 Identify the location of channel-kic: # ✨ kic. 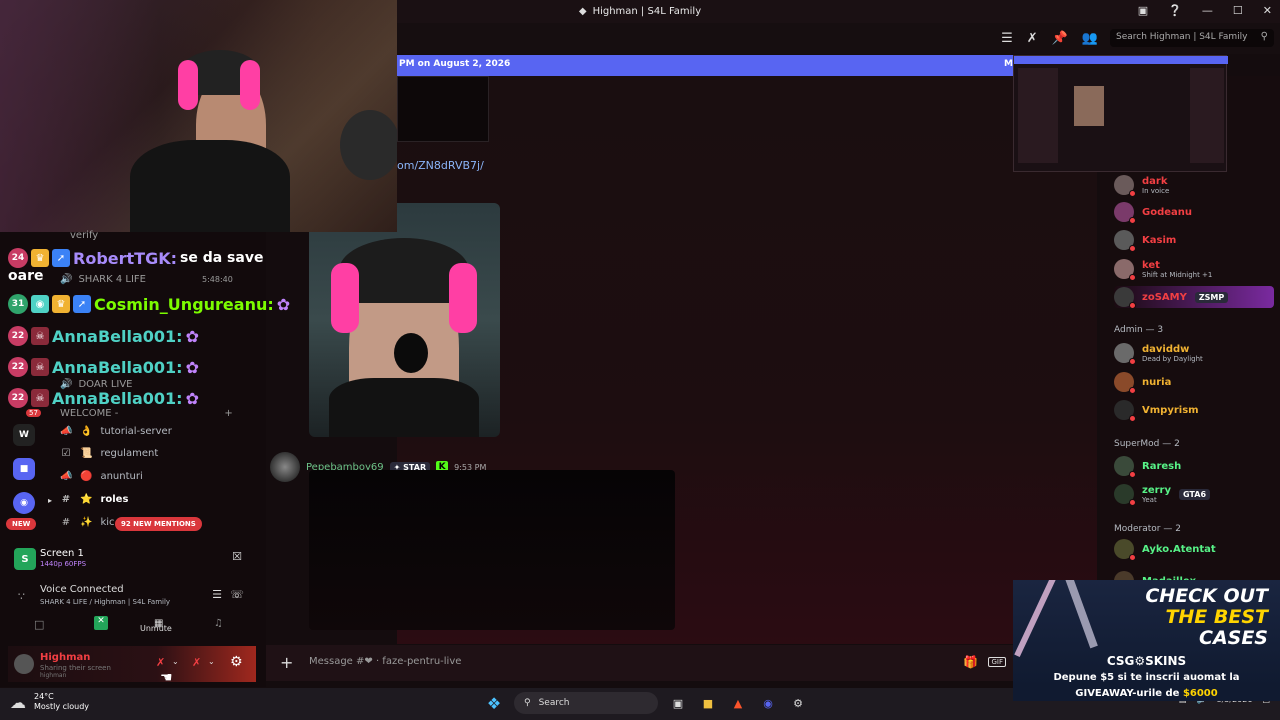
(87, 522).